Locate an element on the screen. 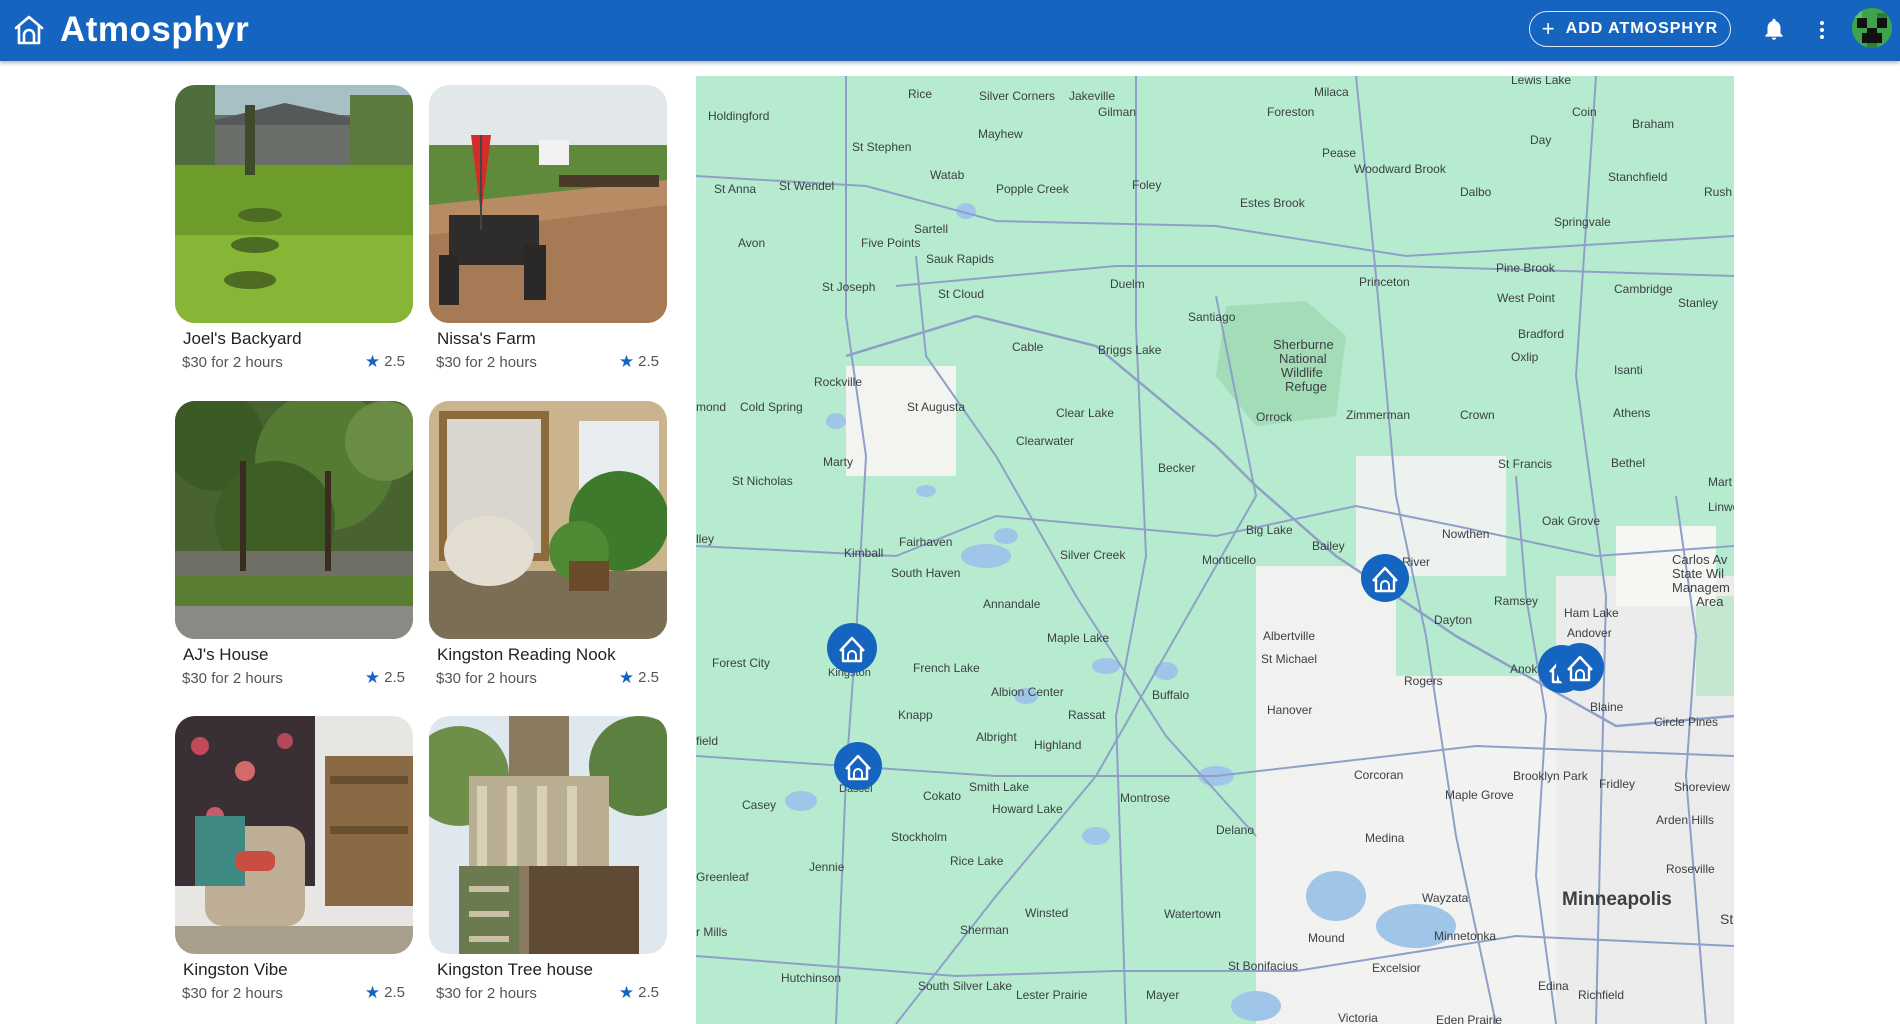  map-place-label: Cokato is located at coordinates (942, 796).